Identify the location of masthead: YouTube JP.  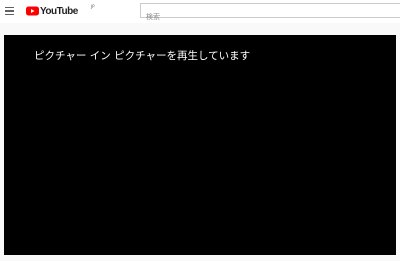
(200, 12).